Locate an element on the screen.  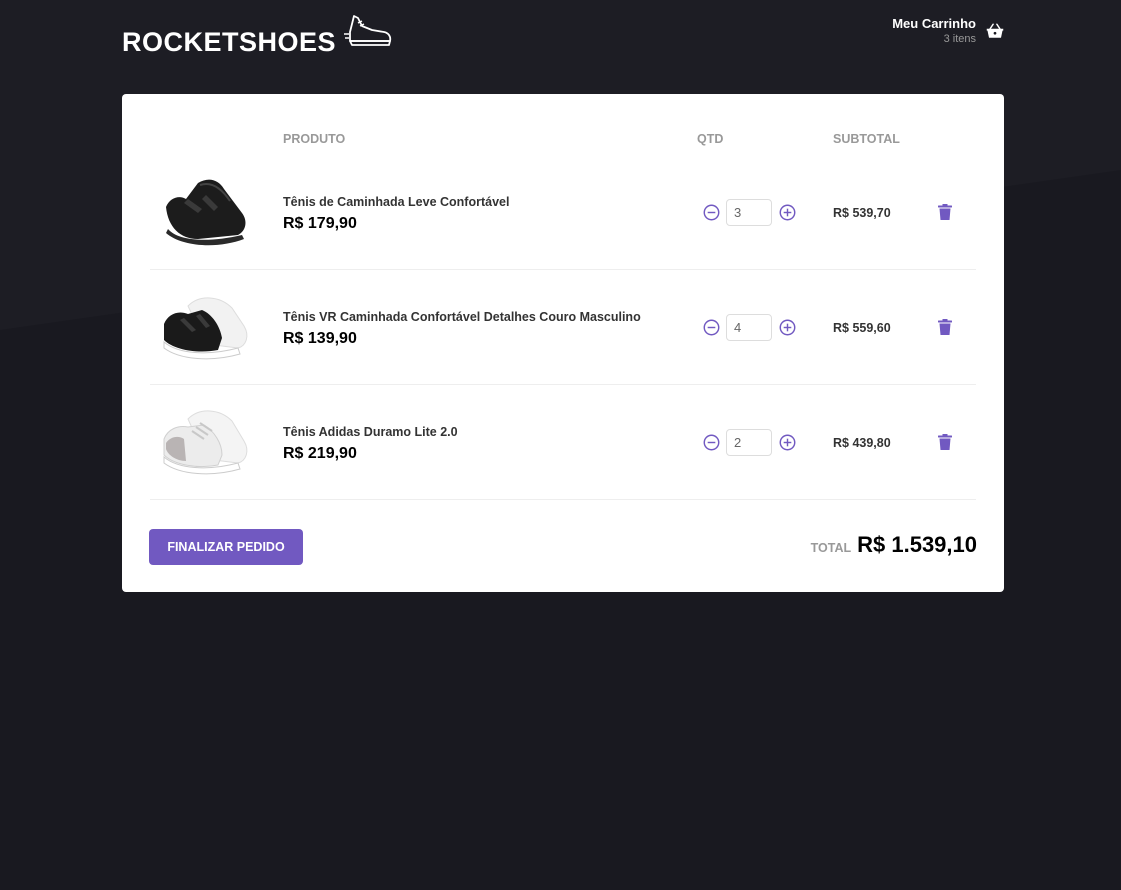
product-price: R$ 219,90 is located at coordinates (320, 453).